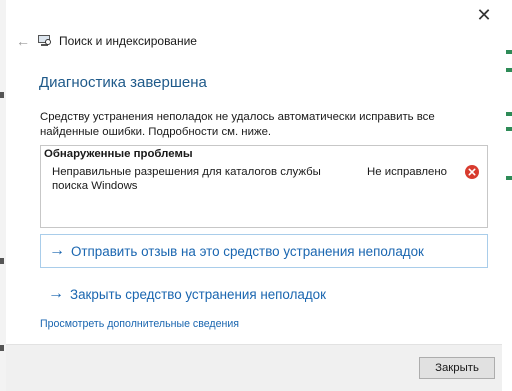 This screenshot has height=391, width=512. I want to click on background-window-right, so click(506, 195).